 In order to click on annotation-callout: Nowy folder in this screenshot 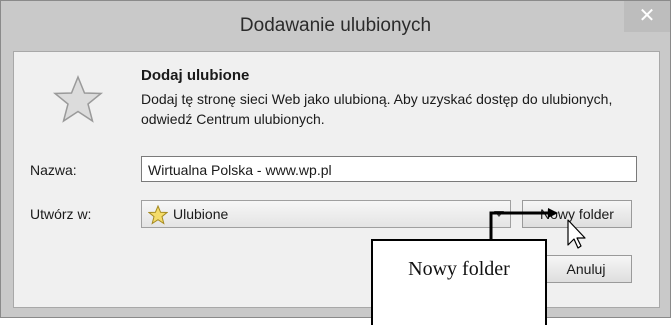, I will do `click(459, 282)`.